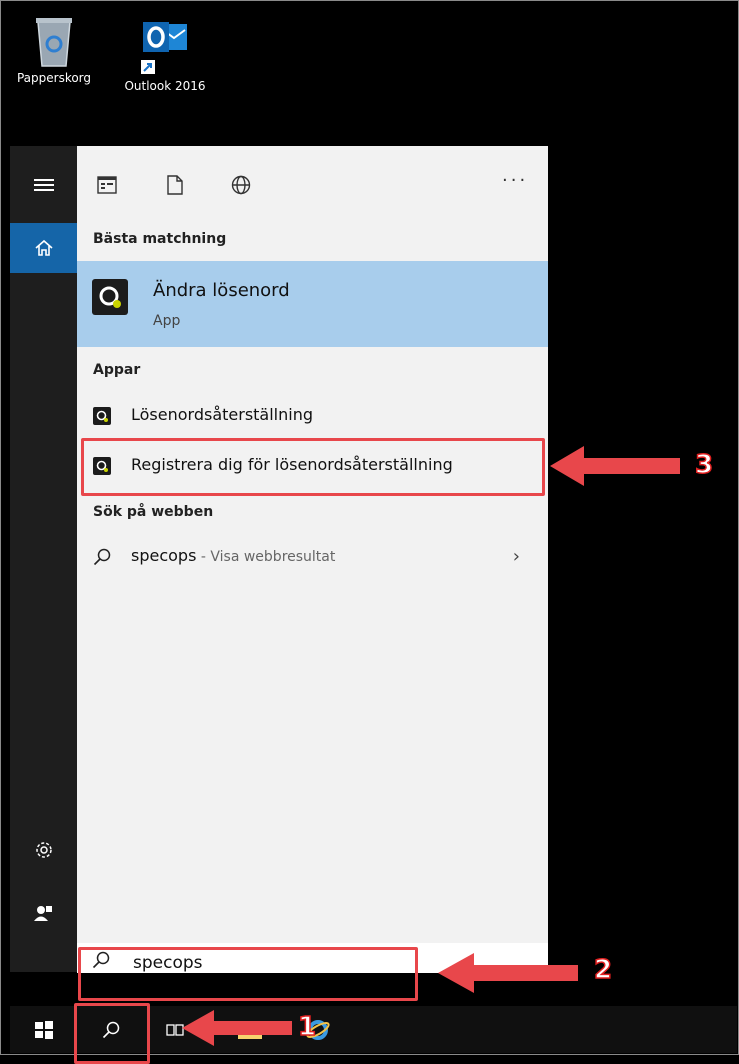 The width and height of the screenshot is (739, 1064). I want to click on filter-bar: ···, so click(312, 184).